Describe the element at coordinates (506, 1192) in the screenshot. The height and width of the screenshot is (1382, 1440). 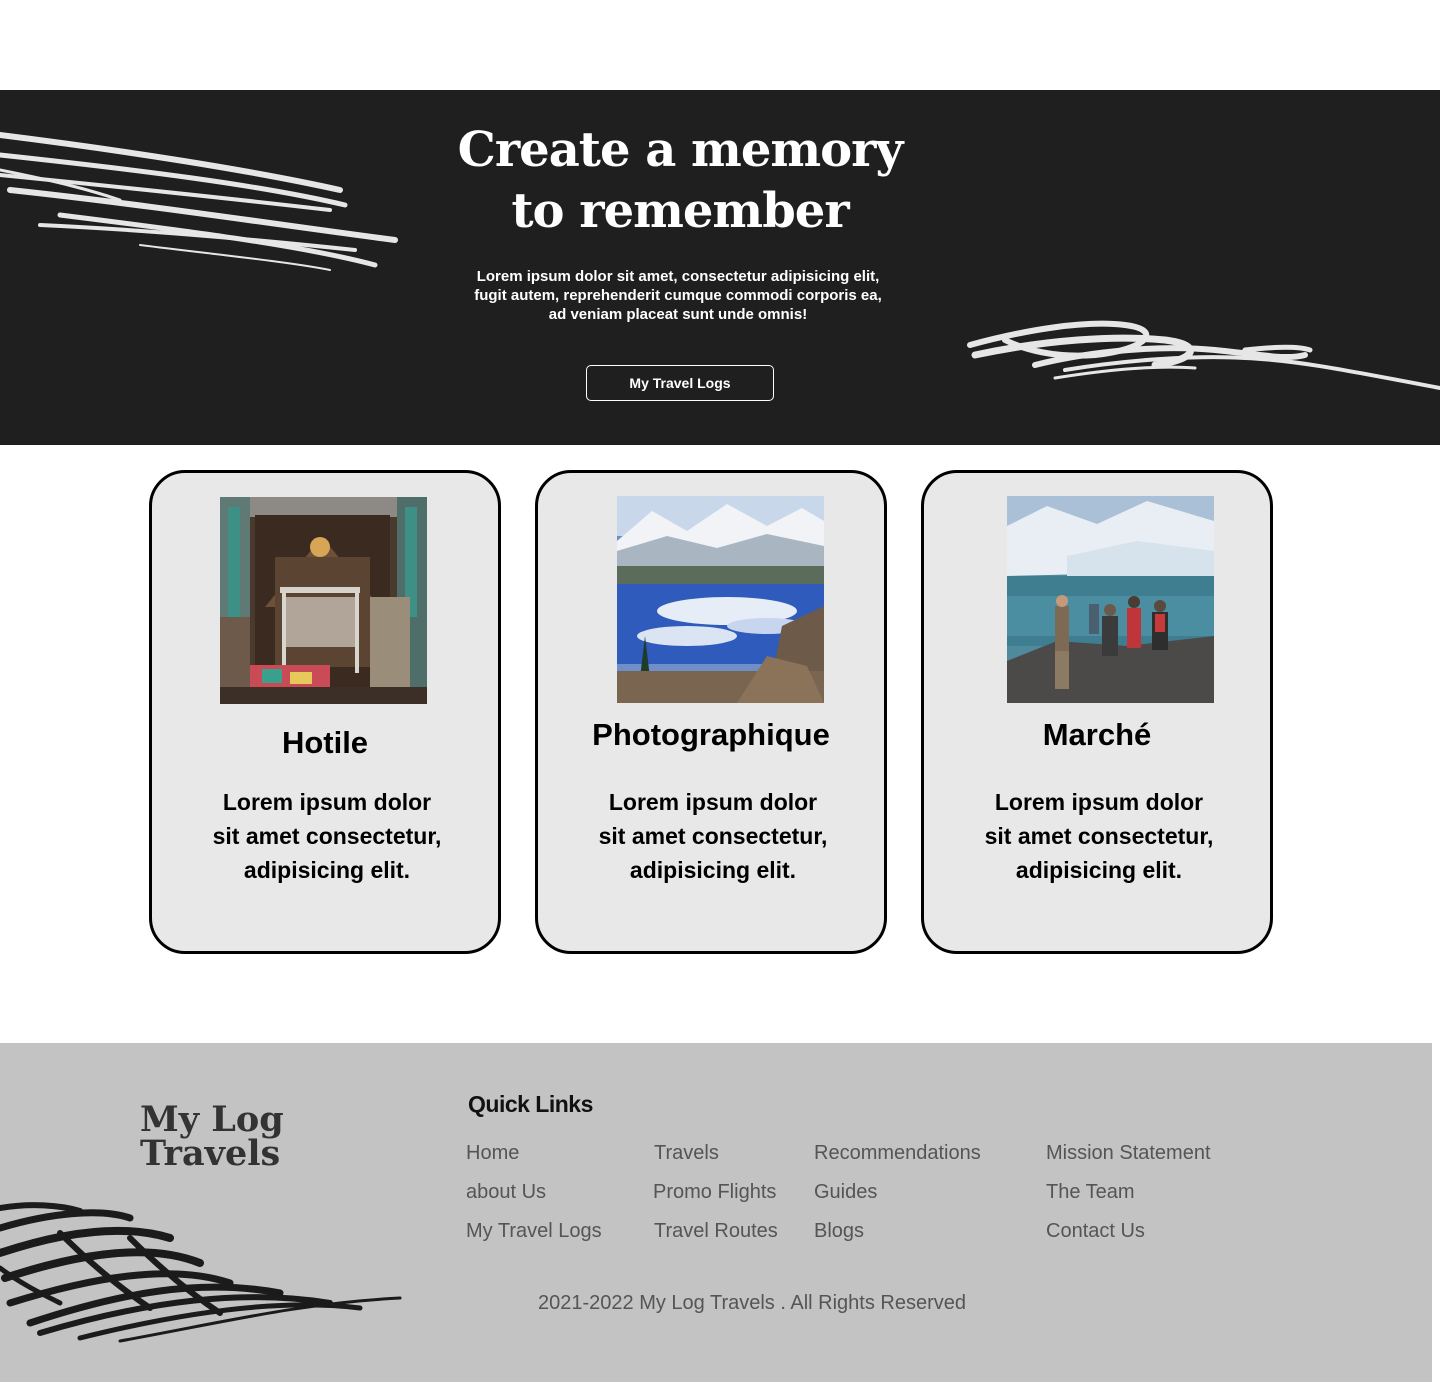
I see `footer-link-about: about Us` at that location.